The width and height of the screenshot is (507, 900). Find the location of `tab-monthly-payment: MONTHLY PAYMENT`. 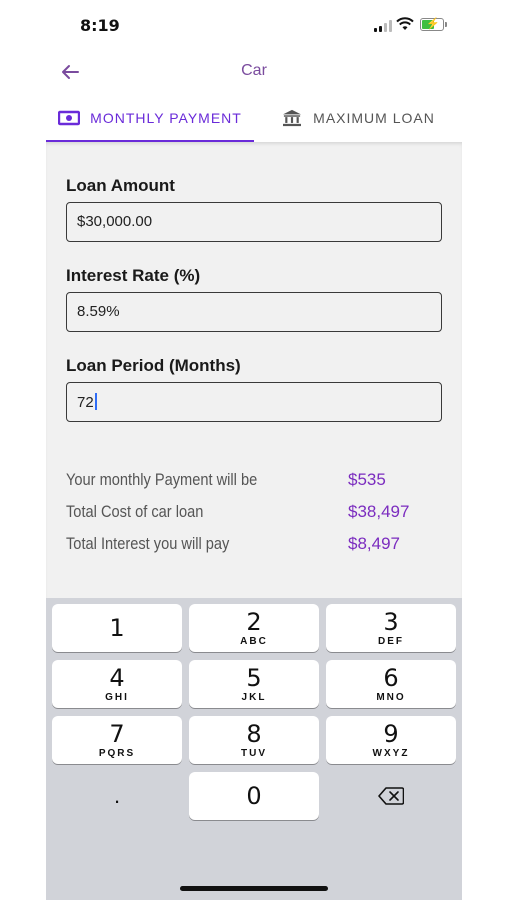

tab-monthly-payment: MONTHLY PAYMENT is located at coordinates (150, 118).